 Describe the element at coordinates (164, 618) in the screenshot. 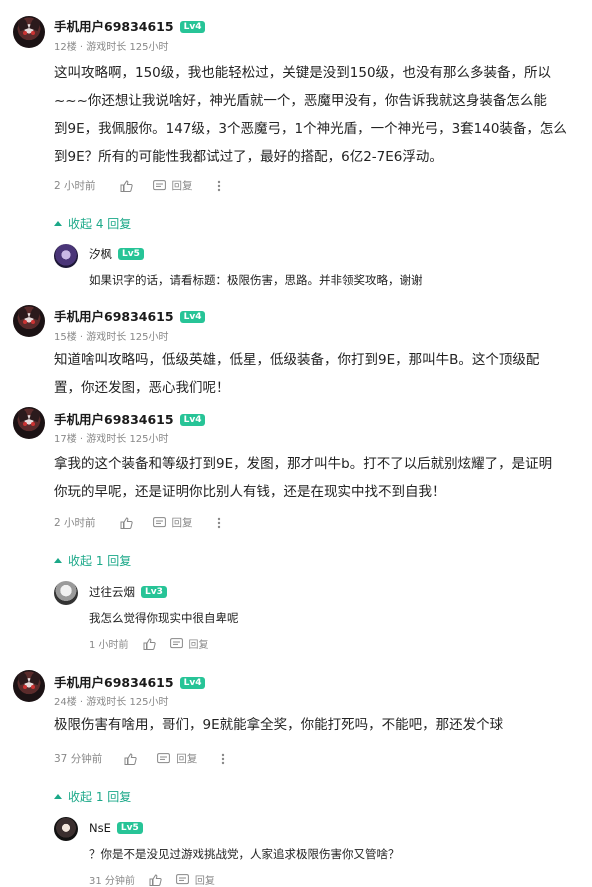

I see `reply-text: 我怎么觉得你现实中很自卑呢` at that location.